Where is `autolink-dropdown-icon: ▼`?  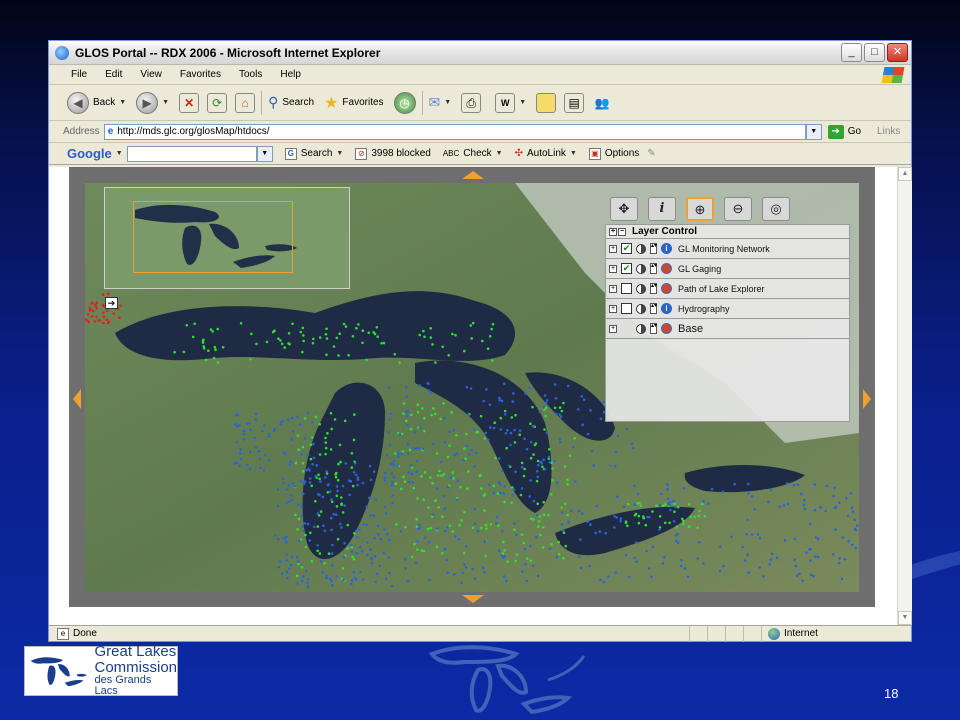
autolink-dropdown-icon: ▼ is located at coordinates (573, 153).